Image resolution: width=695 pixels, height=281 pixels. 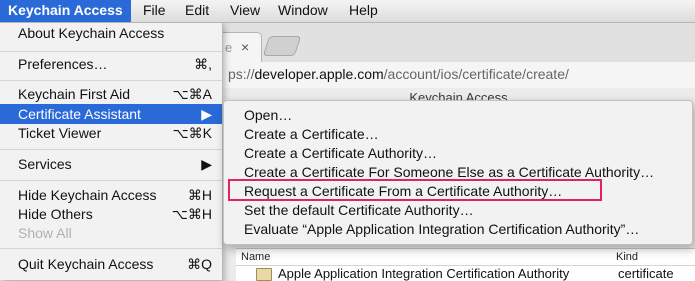 I want to click on menu-item-shortcut: ⌘H, so click(x=199, y=195).